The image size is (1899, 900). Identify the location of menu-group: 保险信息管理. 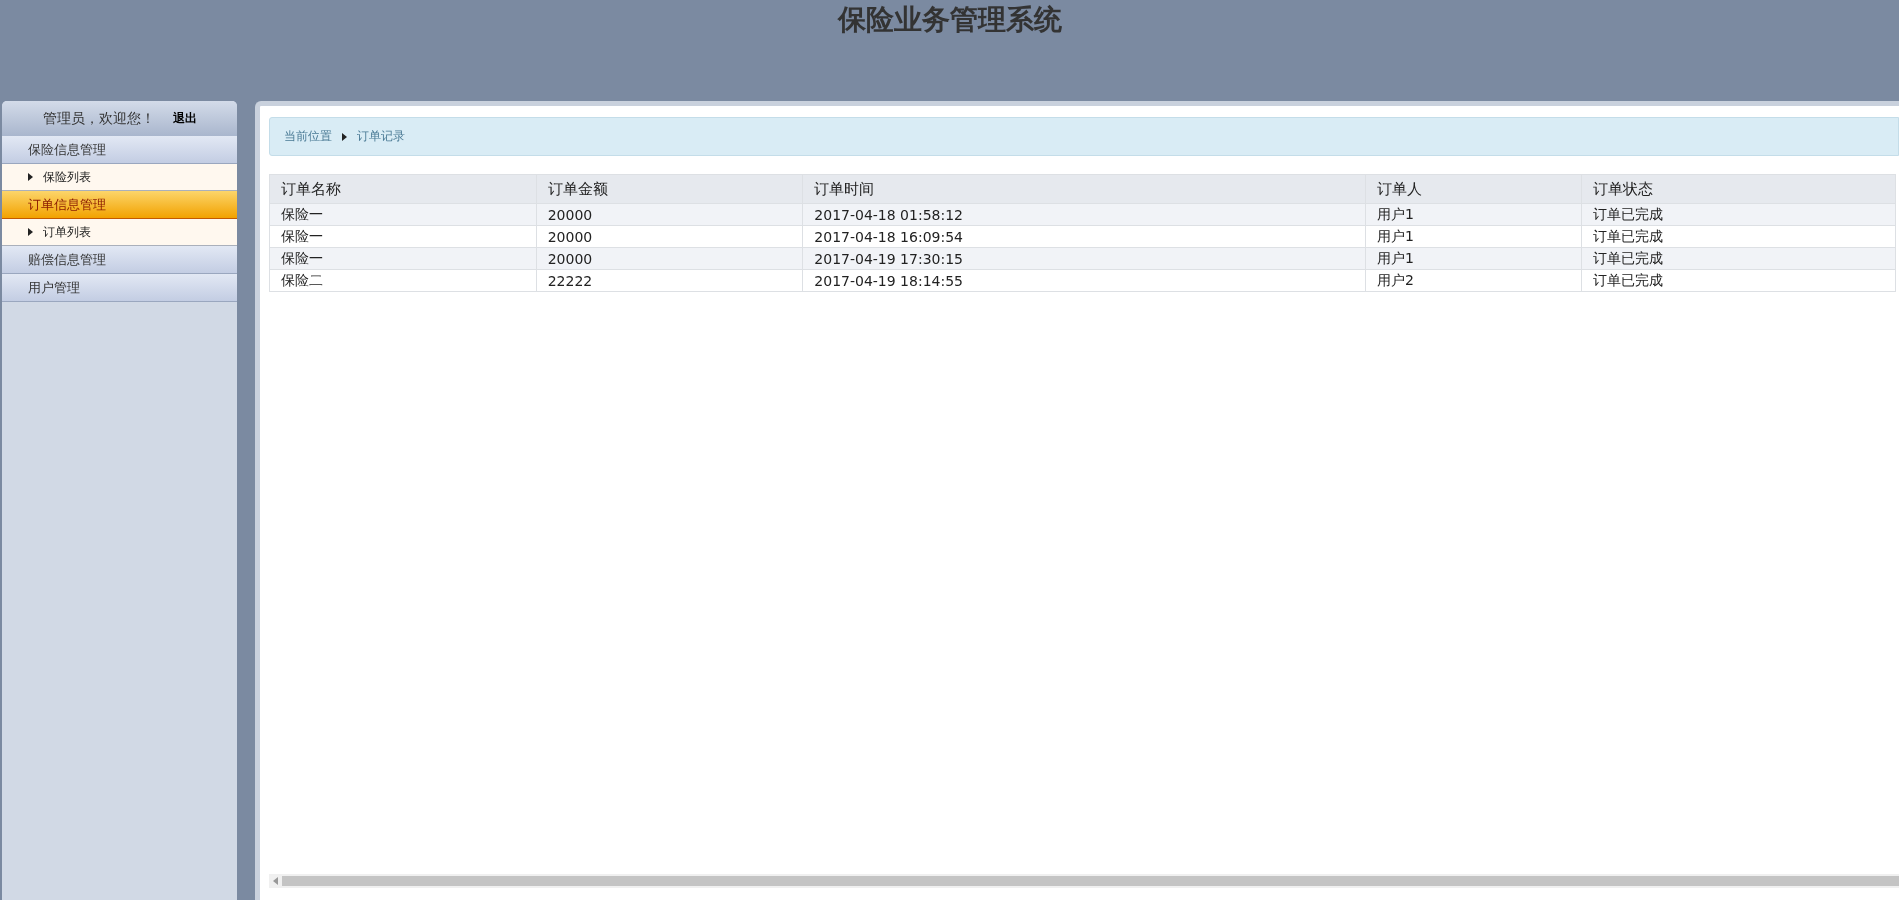
(119, 150).